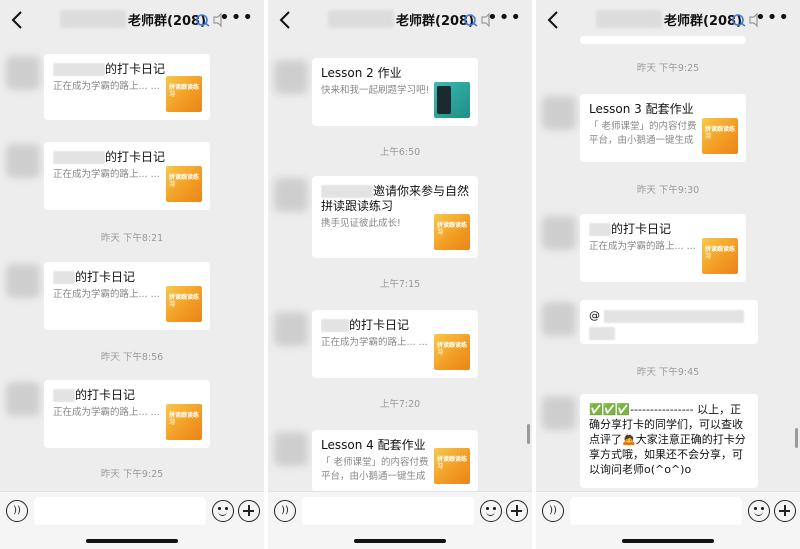 The image size is (800, 549). What do you see at coordinates (132, 238) in the screenshot?
I see `timestamp: 昨天 下午8:21` at bounding box center [132, 238].